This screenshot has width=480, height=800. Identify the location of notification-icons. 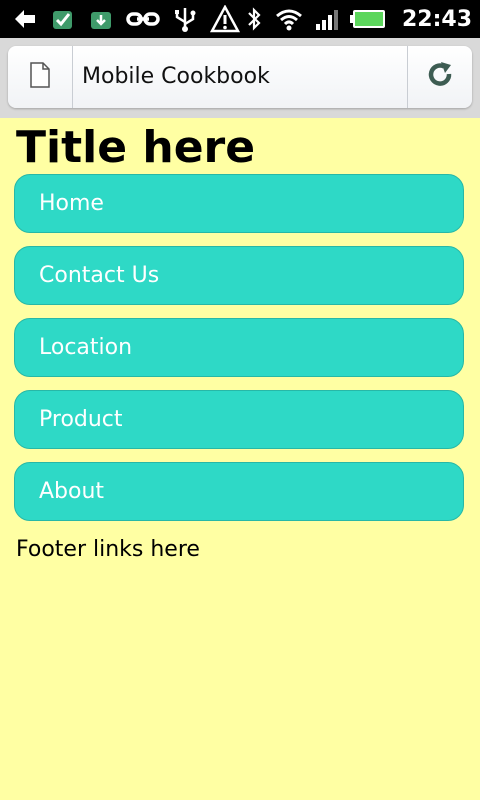
(126, 19).